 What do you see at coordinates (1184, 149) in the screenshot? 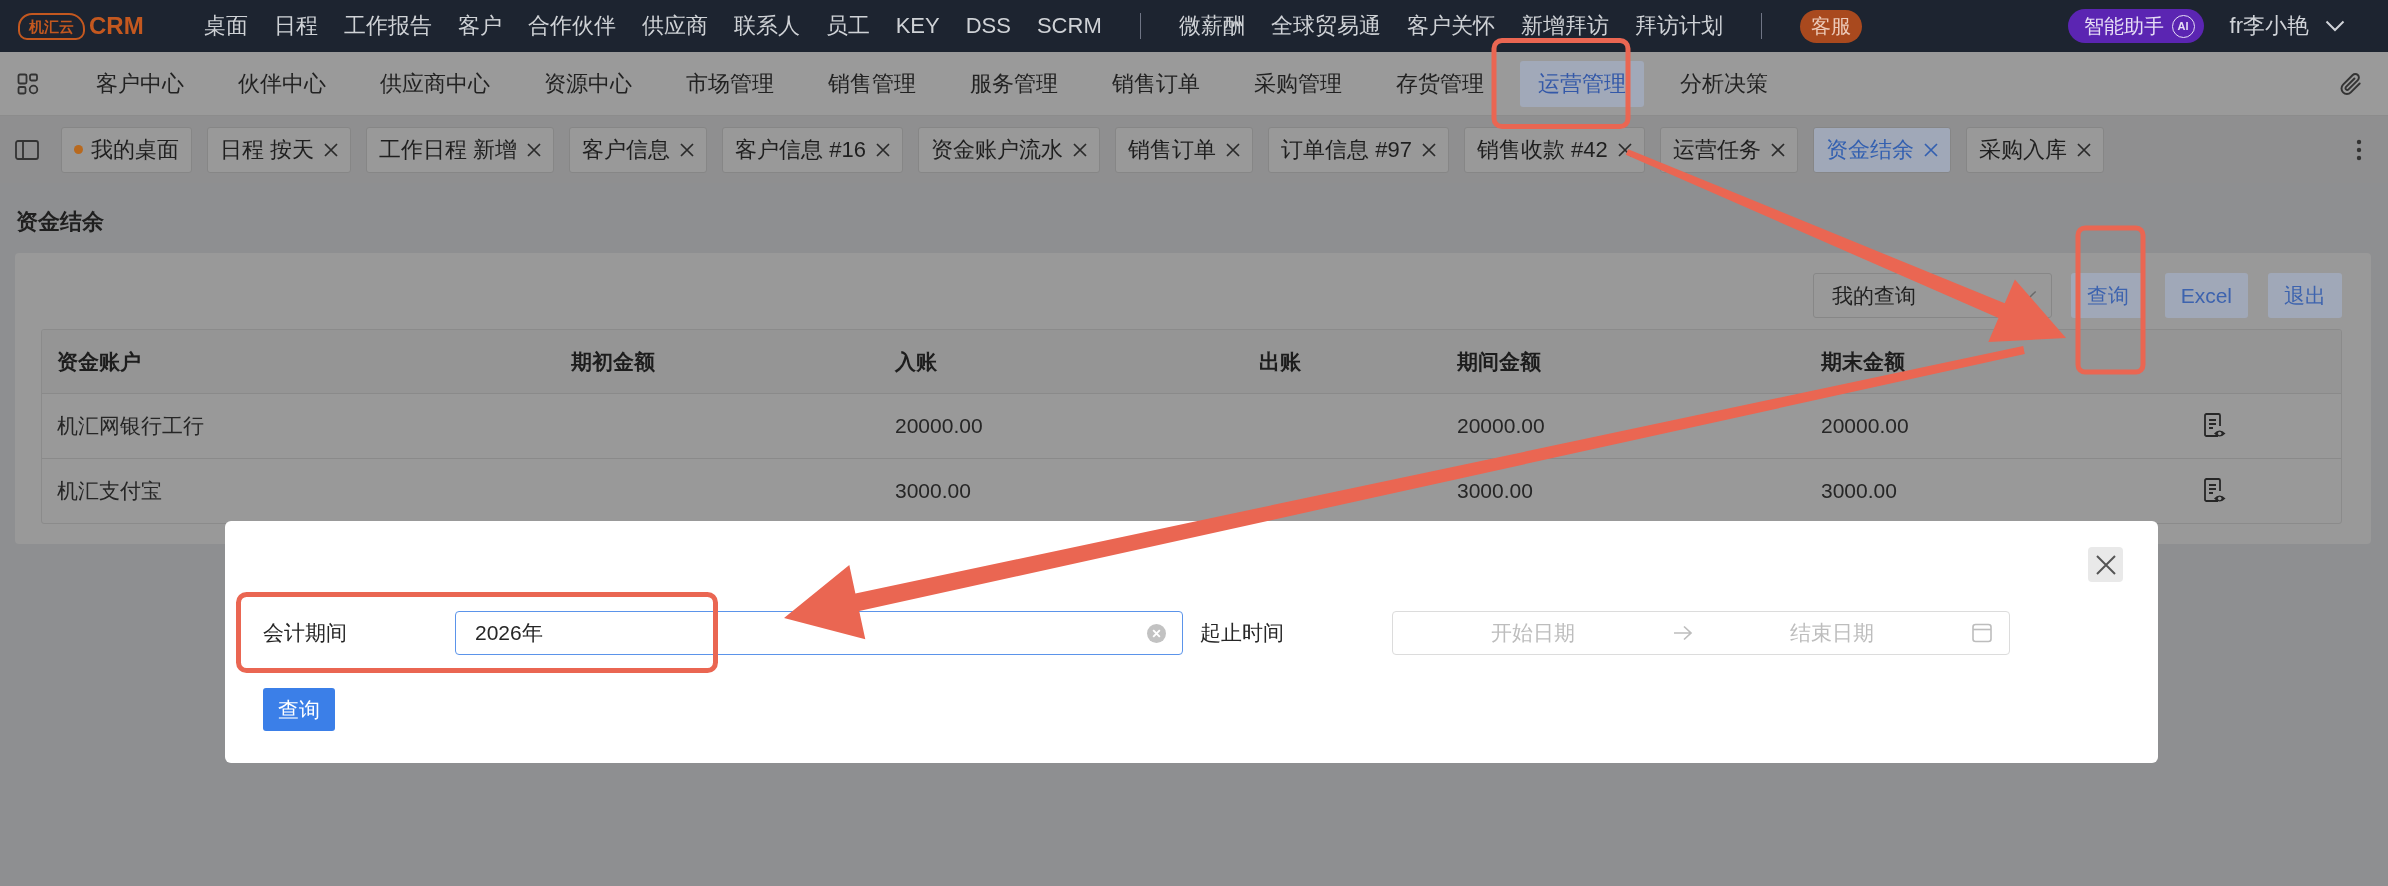
I see `page-tab: 销售订单` at bounding box center [1184, 149].